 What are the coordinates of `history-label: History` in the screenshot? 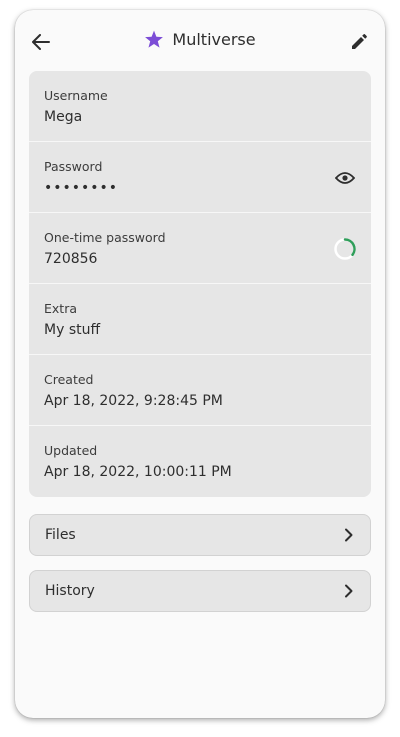 It's located at (70, 591).